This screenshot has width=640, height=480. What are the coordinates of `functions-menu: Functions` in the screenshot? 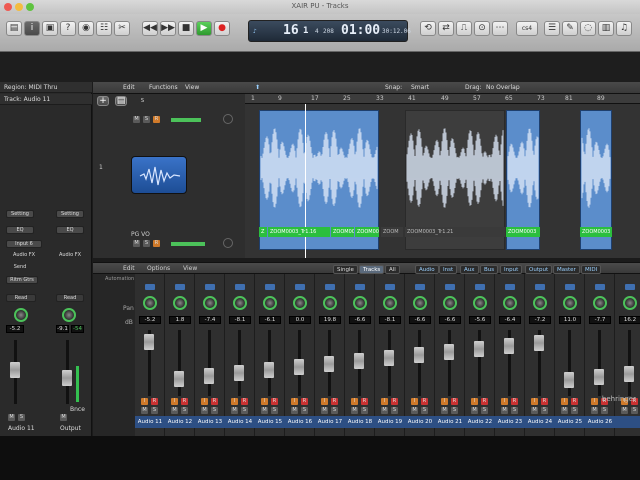 It's located at (163, 87).